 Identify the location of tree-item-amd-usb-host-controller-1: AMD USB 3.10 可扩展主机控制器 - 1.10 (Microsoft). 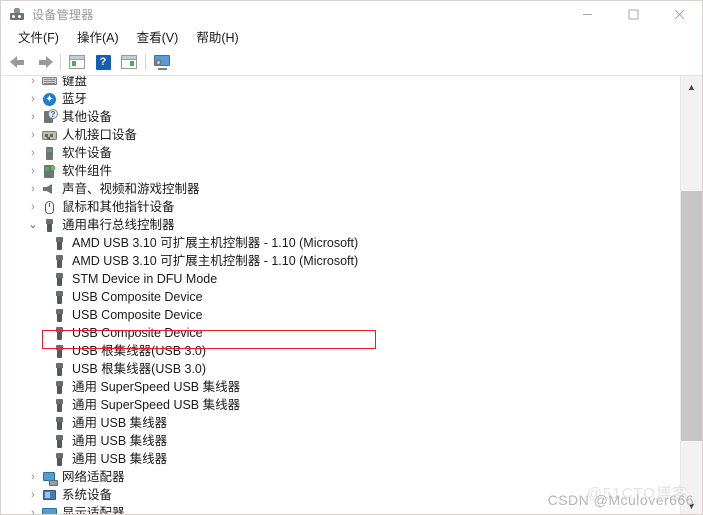
(340, 243).